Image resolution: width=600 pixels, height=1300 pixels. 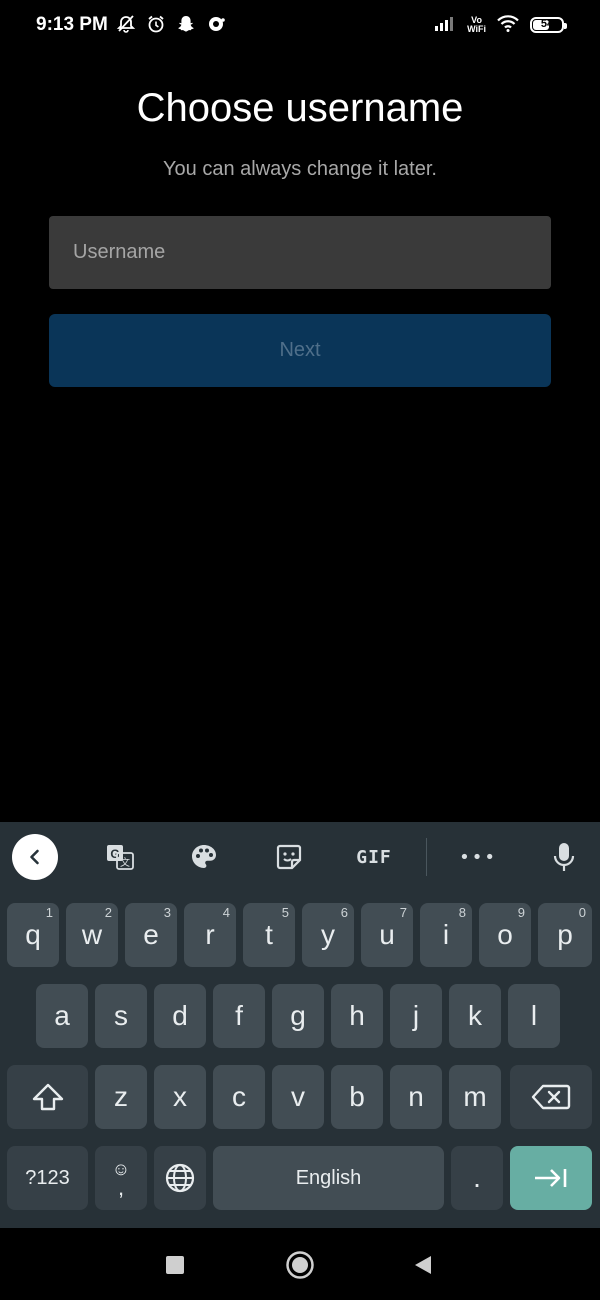 What do you see at coordinates (47, 1178) in the screenshot?
I see `symbols-key: ?123` at bounding box center [47, 1178].